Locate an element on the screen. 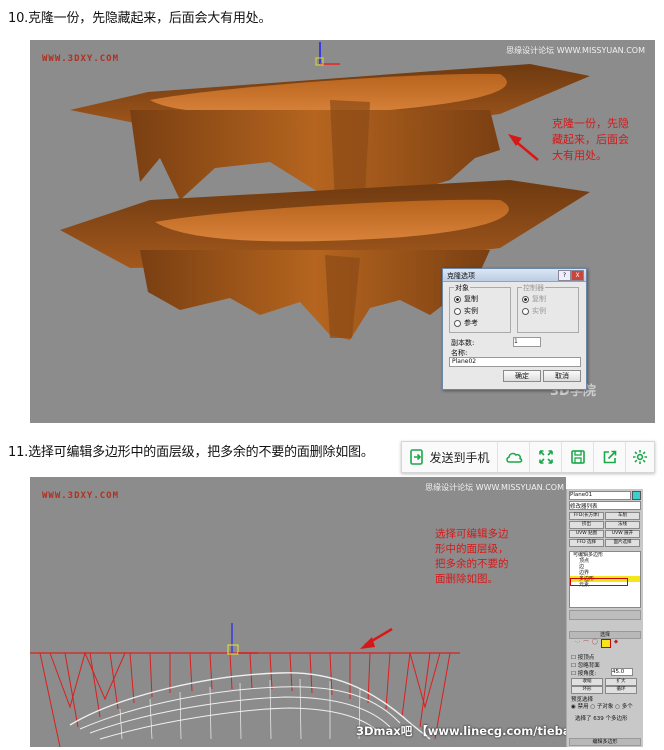 This screenshot has width=664, height=750. radio-instance: 实例 is located at coordinates (466, 311).